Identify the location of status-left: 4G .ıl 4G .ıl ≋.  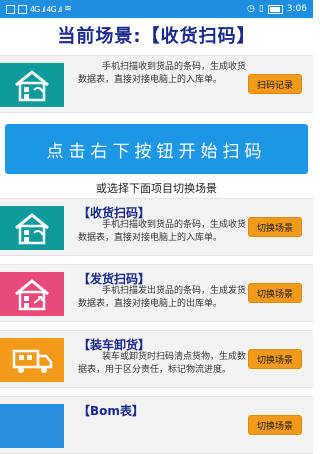
(39, 9).